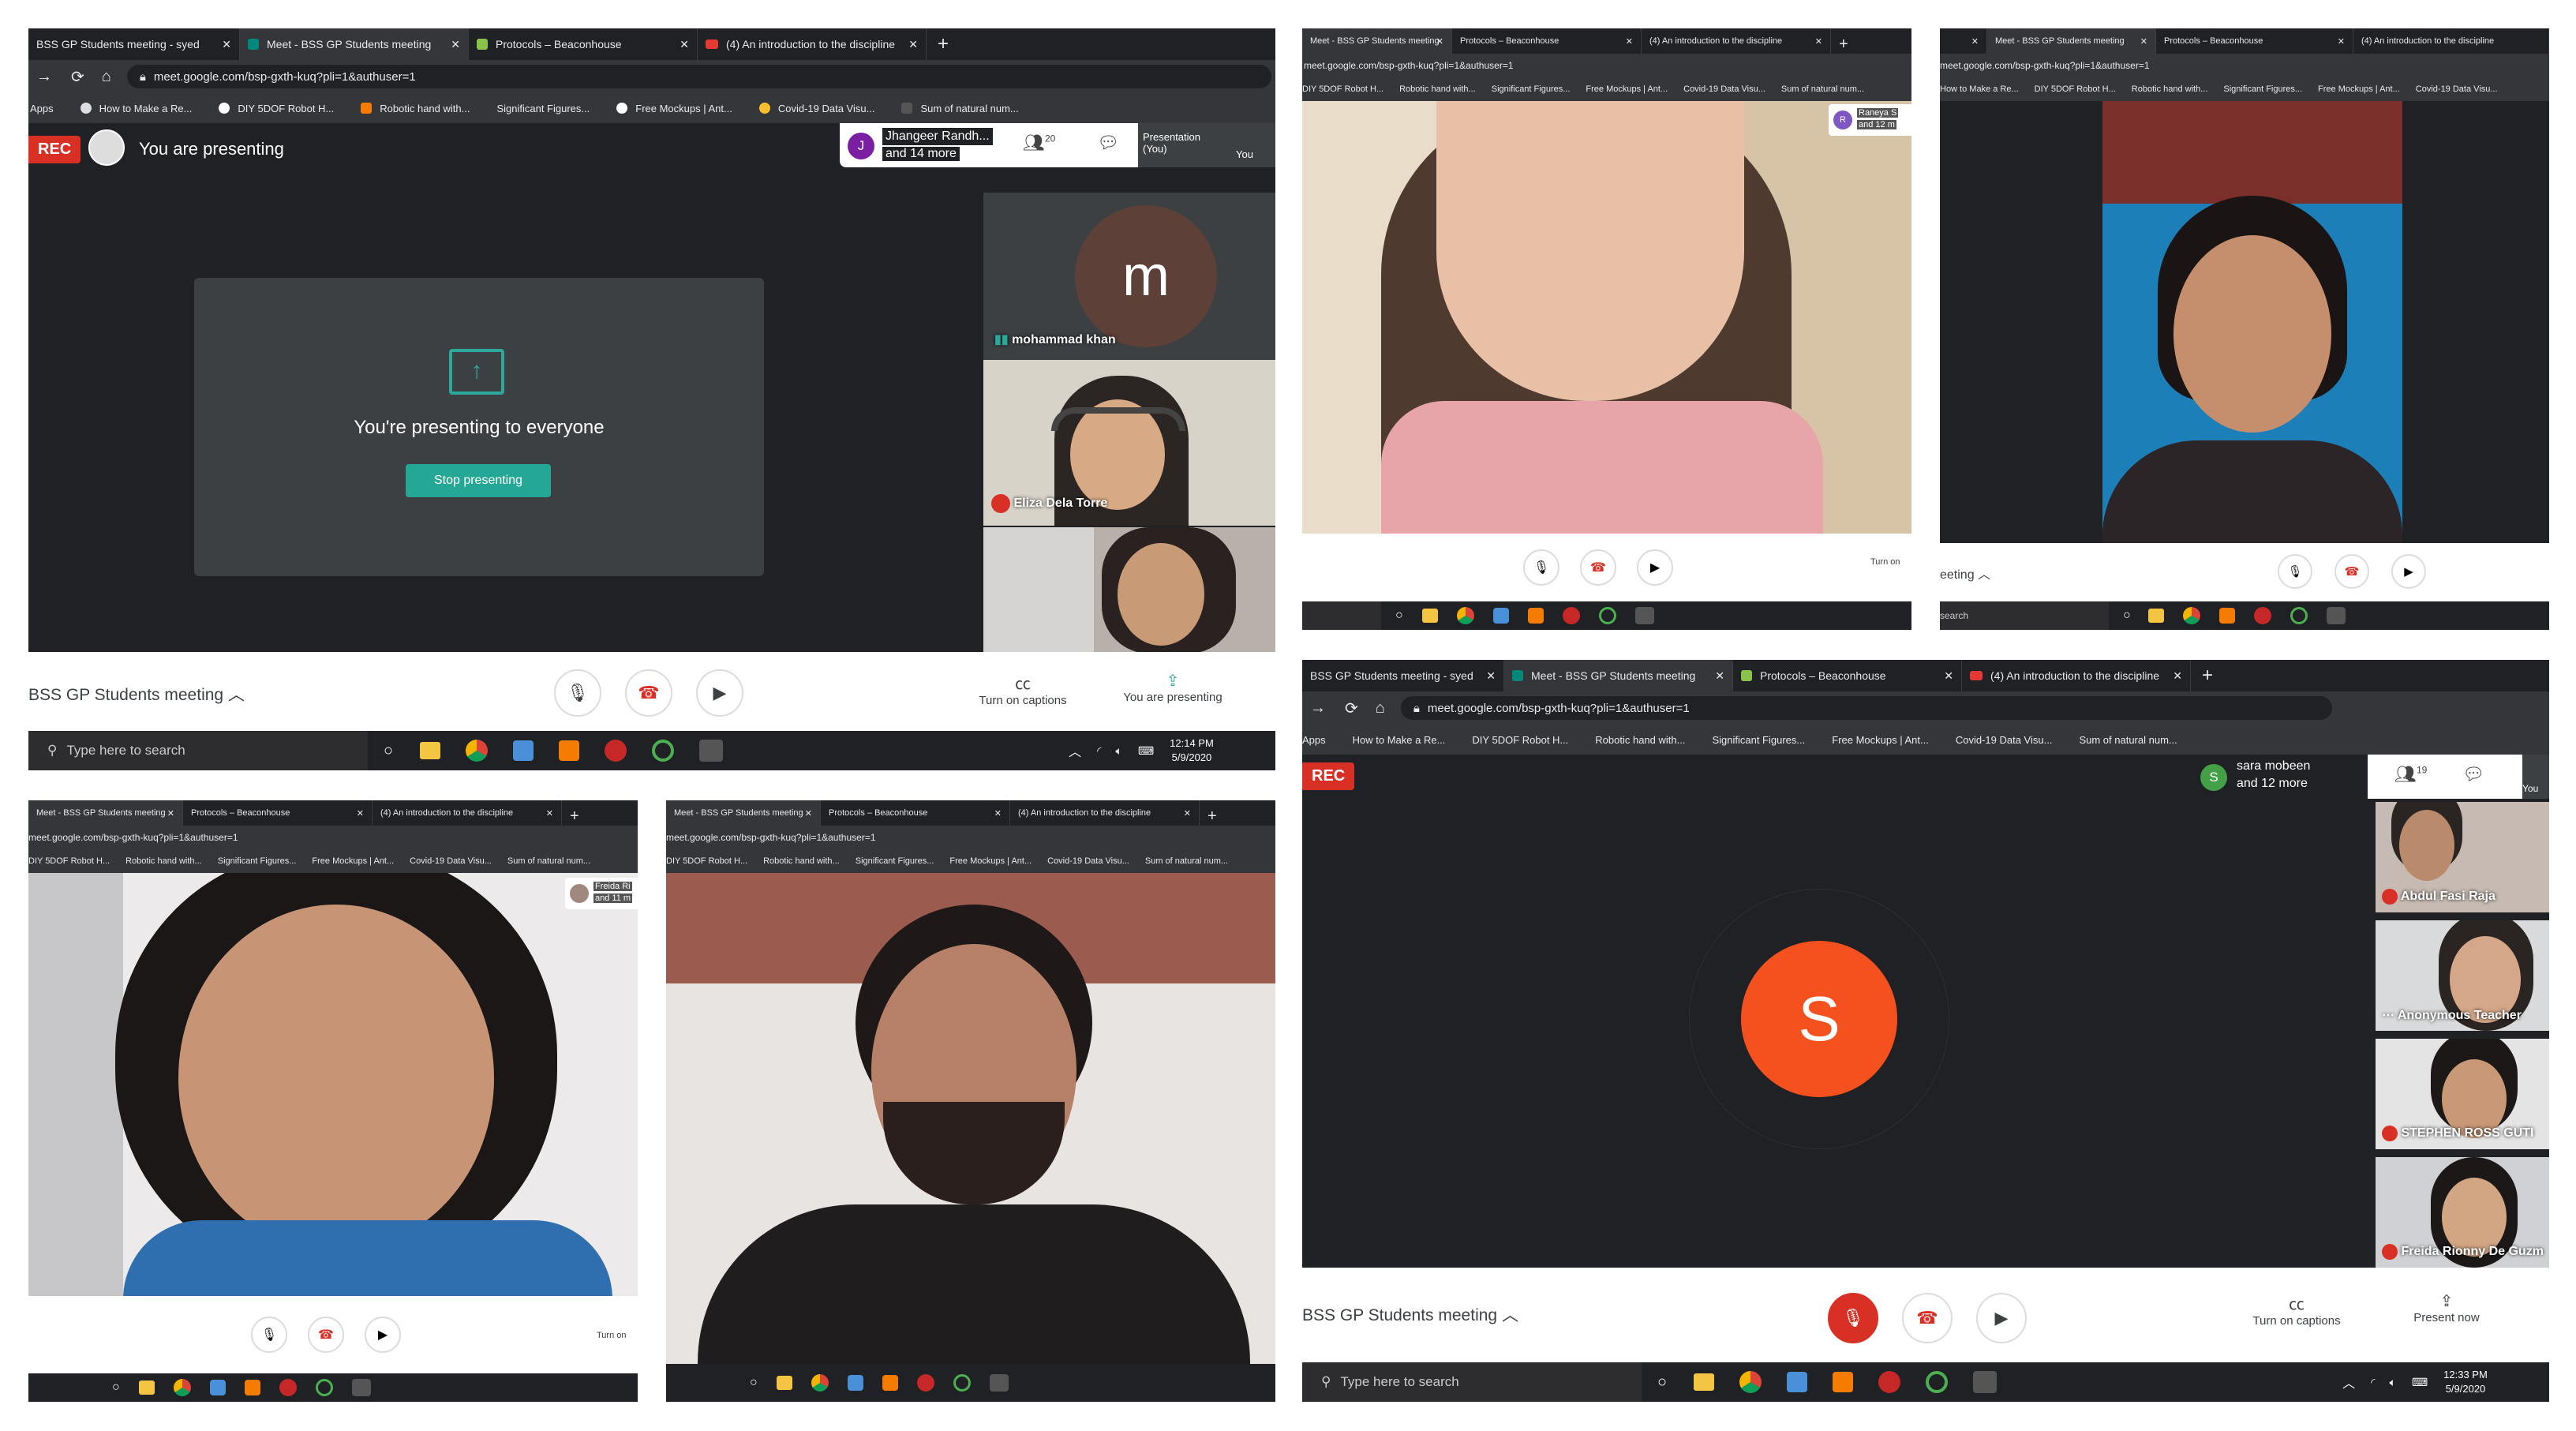 The image size is (2576, 1431). Describe the element at coordinates (1129, 443) in the screenshot. I see `participant-tile: Eliza Dela Torre` at that location.